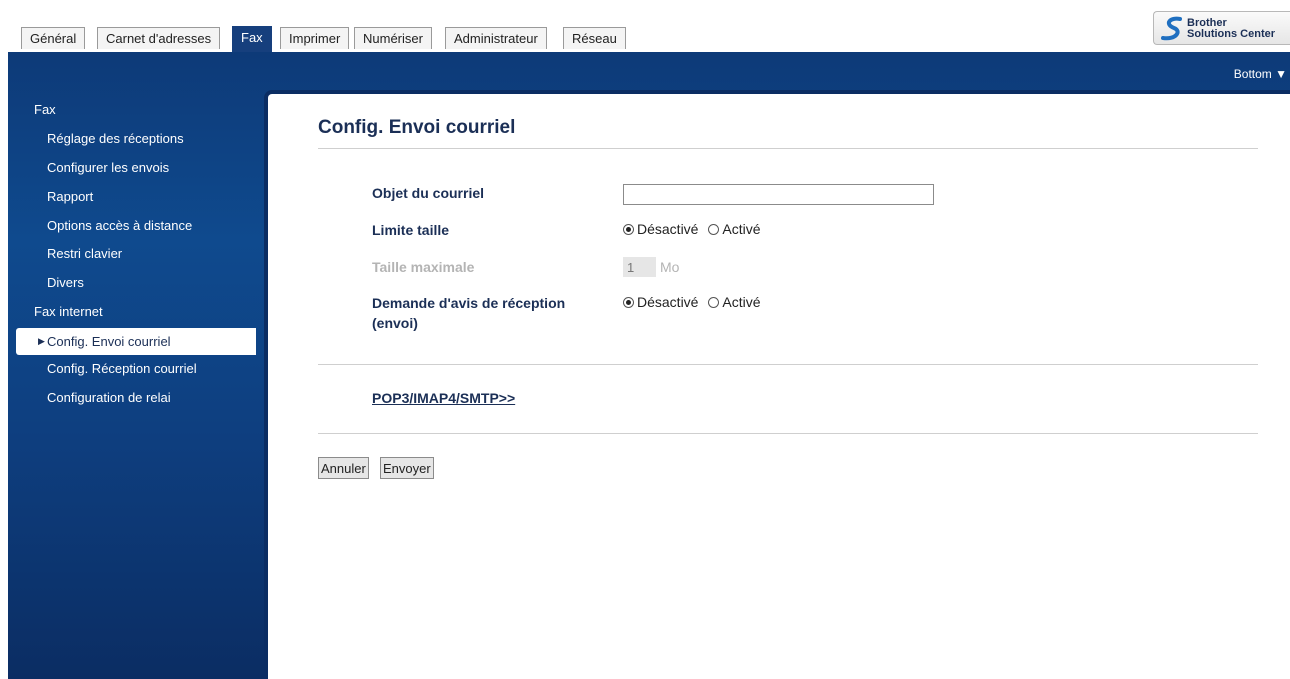  Describe the element at coordinates (70, 196) in the screenshot. I see `sidebar-item-report: Rapport` at that location.